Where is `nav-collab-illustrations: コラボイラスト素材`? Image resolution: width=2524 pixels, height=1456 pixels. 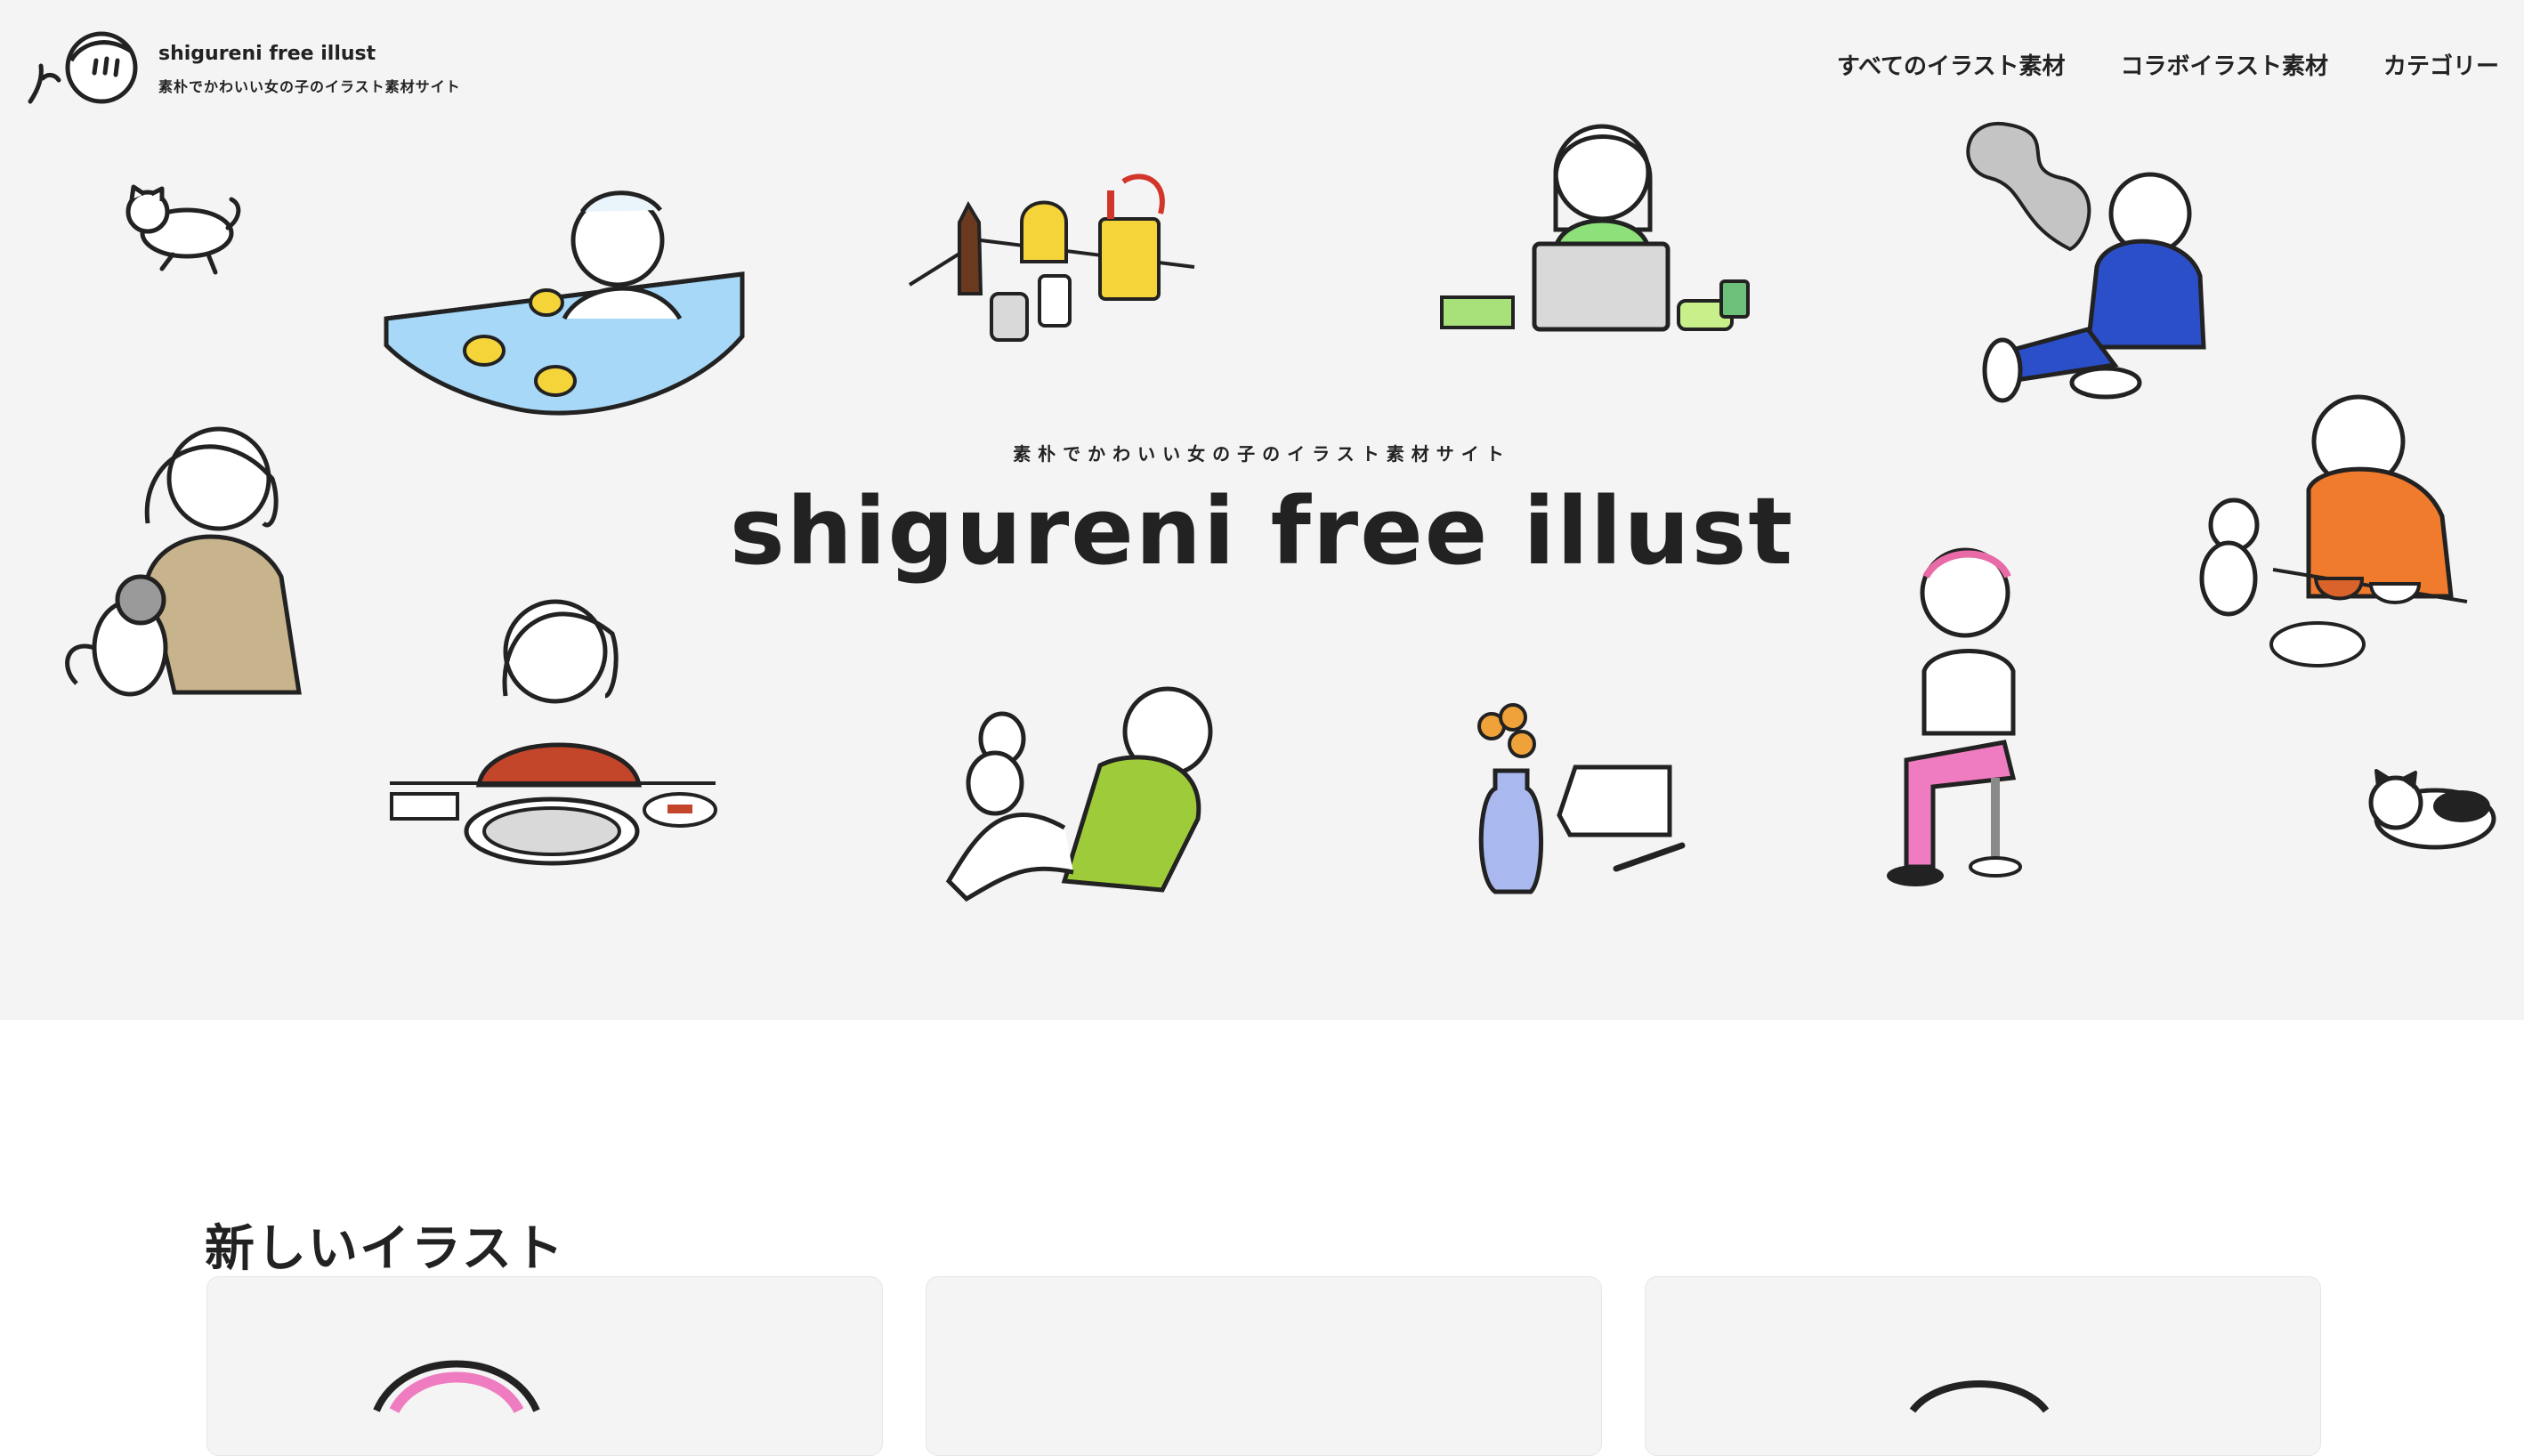 nav-collab-illustrations: コラボイラスト素材 is located at coordinates (2224, 64).